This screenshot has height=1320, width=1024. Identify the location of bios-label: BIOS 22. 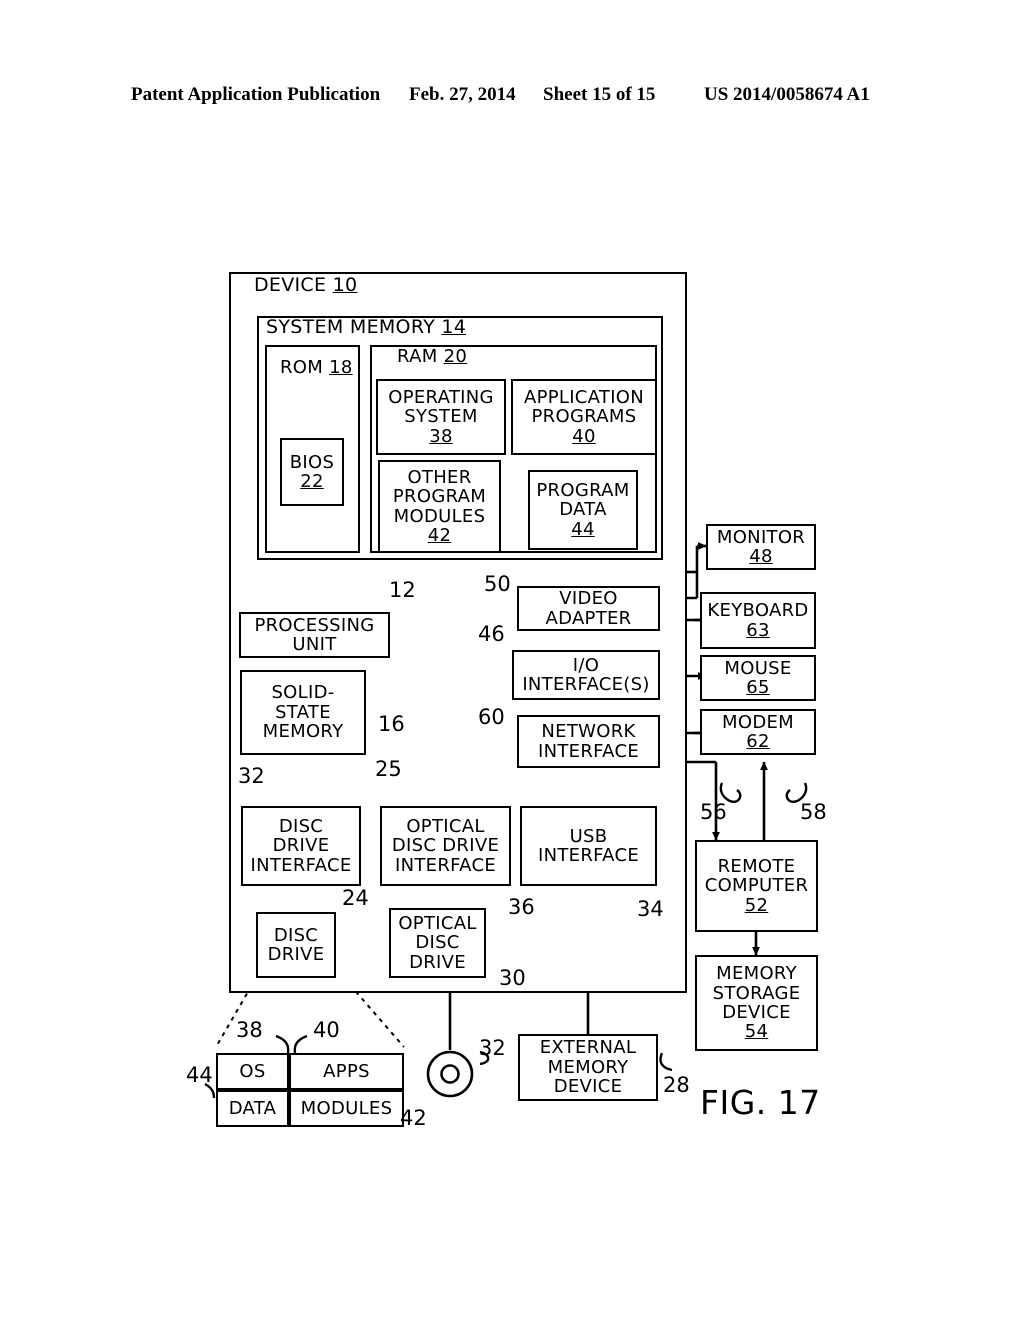
(312, 471).